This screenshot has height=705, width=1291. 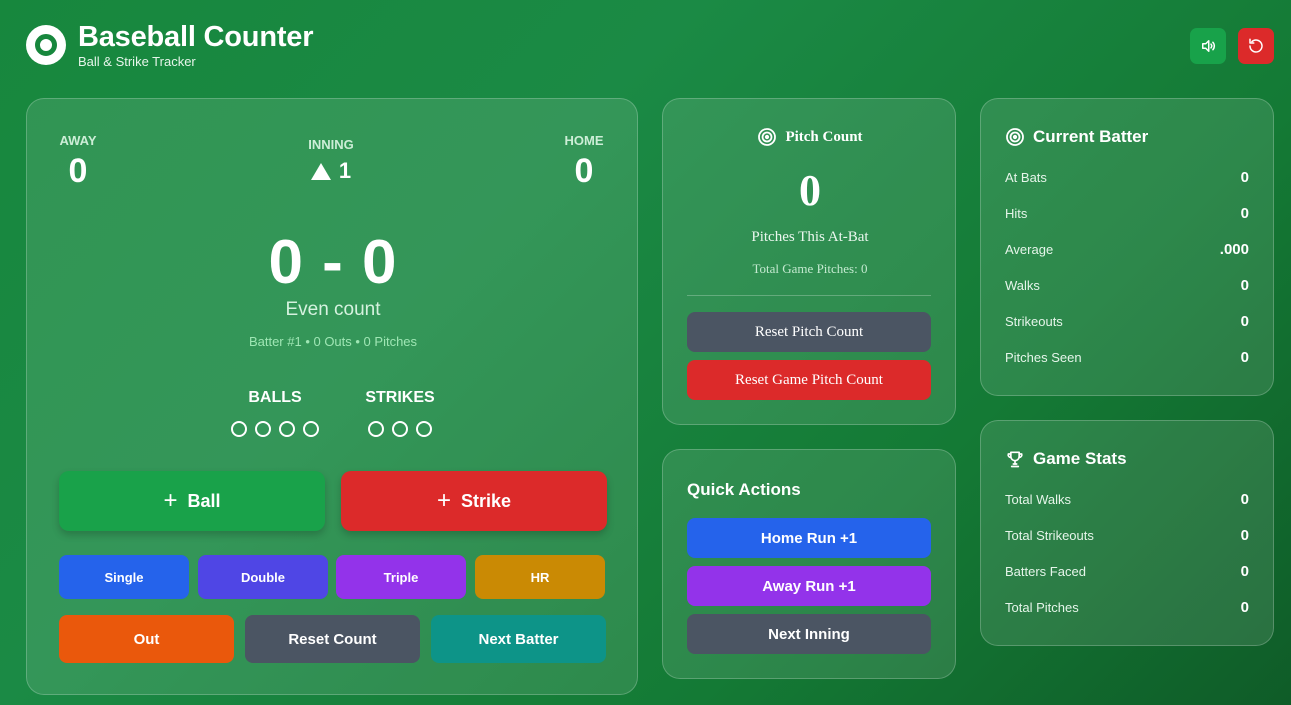 What do you see at coordinates (320, 171) in the screenshot?
I see `top-inning-arrow-icon` at bounding box center [320, 171].